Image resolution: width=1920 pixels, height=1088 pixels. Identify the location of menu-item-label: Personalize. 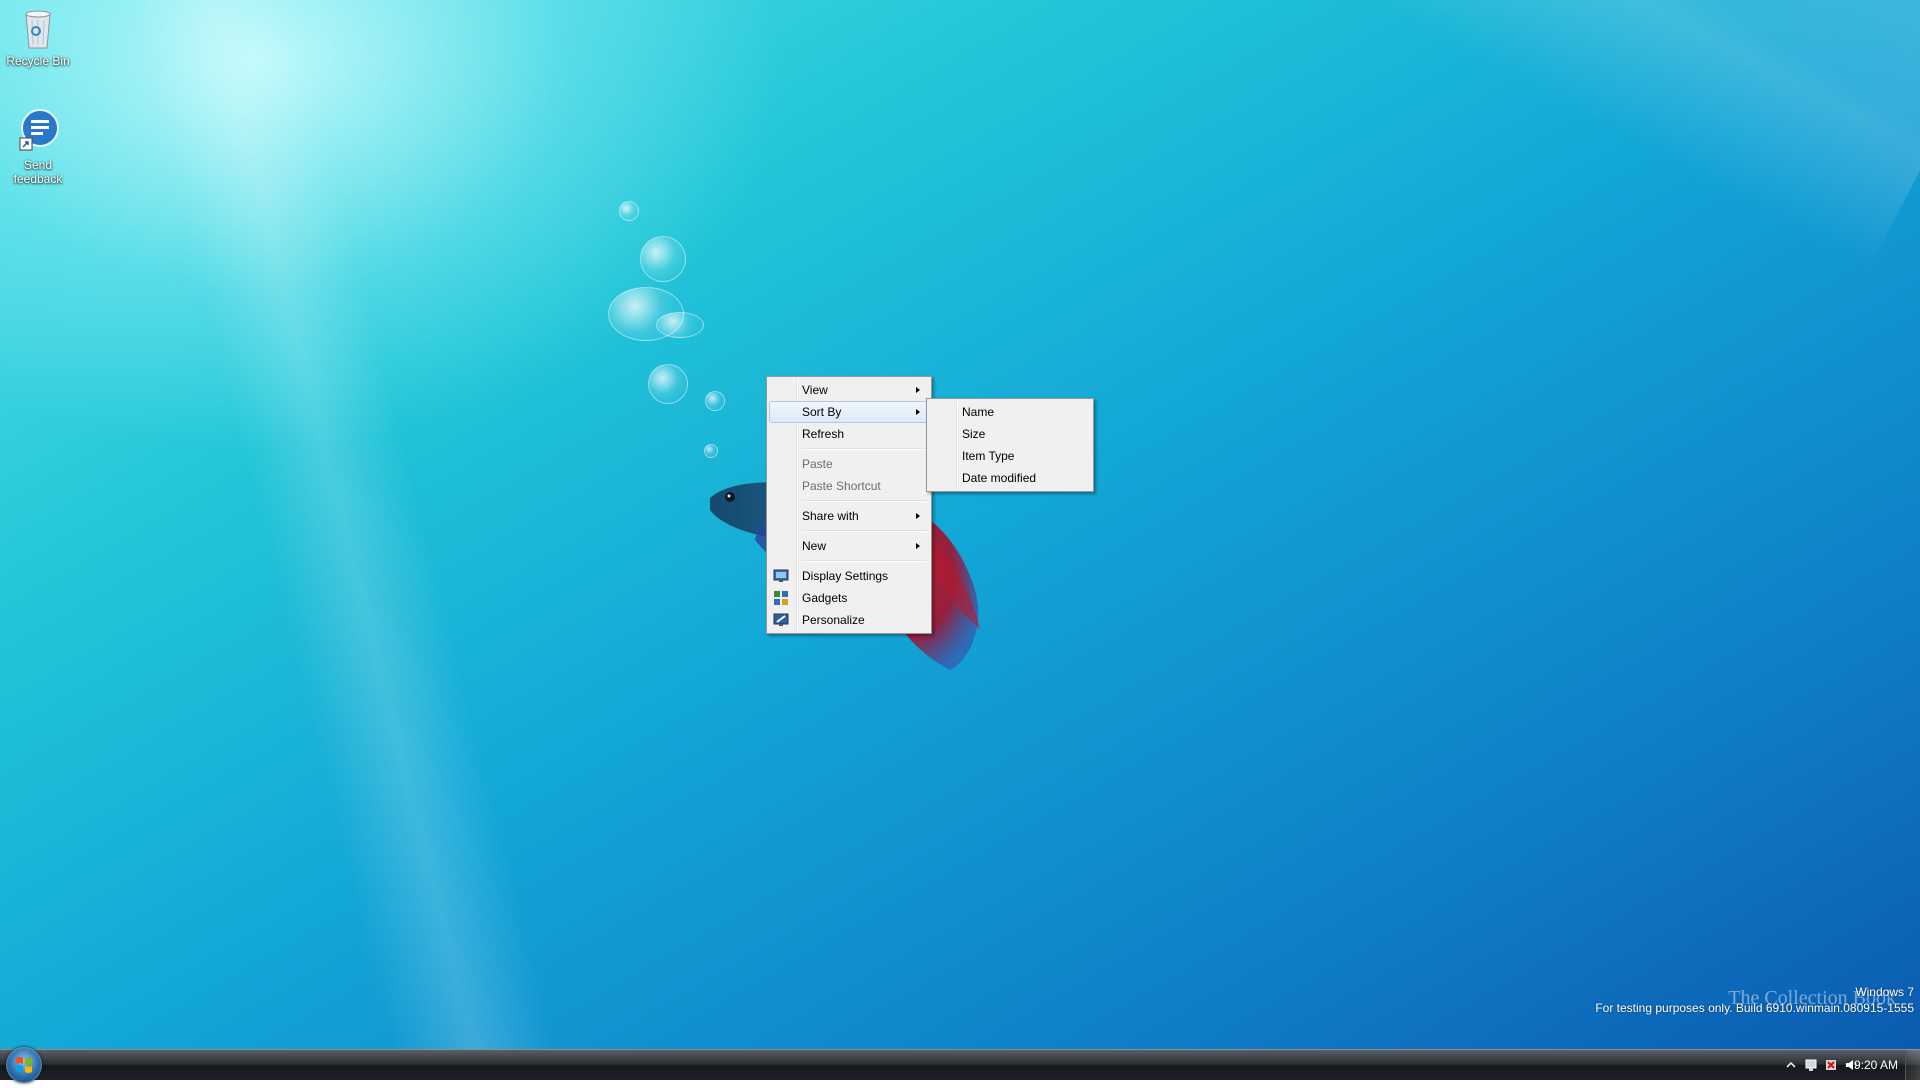
(833, 620).